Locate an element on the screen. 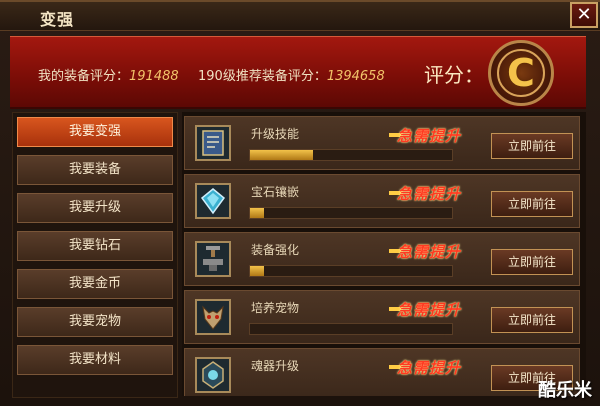 The image size is (600, 406). rank-letter: C is located at coordinates (521, 73).